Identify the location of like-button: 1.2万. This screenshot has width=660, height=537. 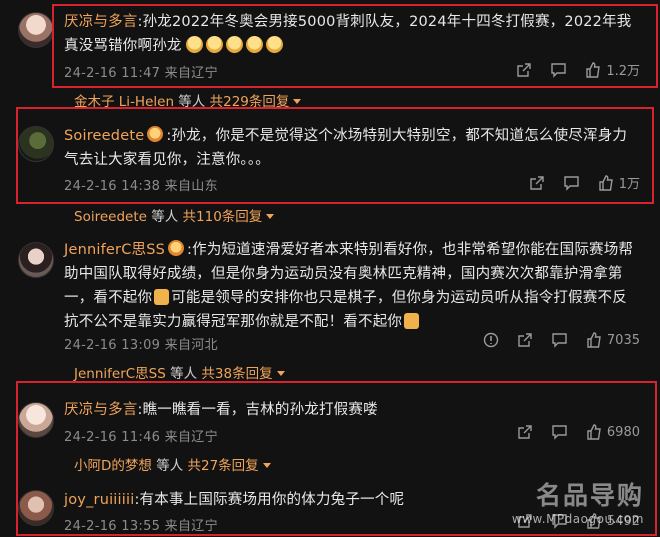
(612, 69).